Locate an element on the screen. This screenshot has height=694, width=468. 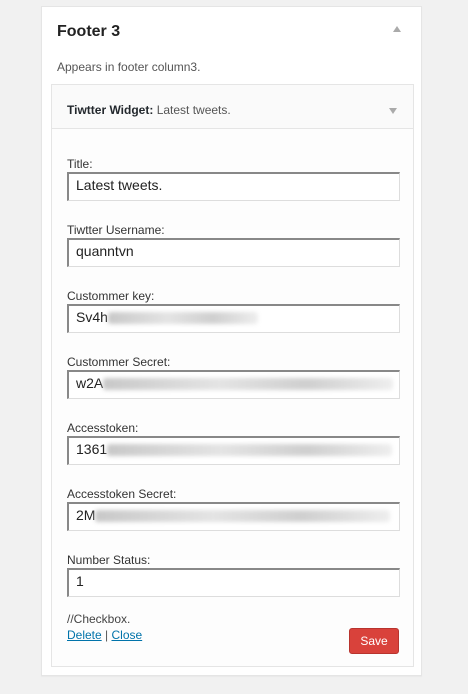
number-status-input: 1 is located at coordinates (233, 582).